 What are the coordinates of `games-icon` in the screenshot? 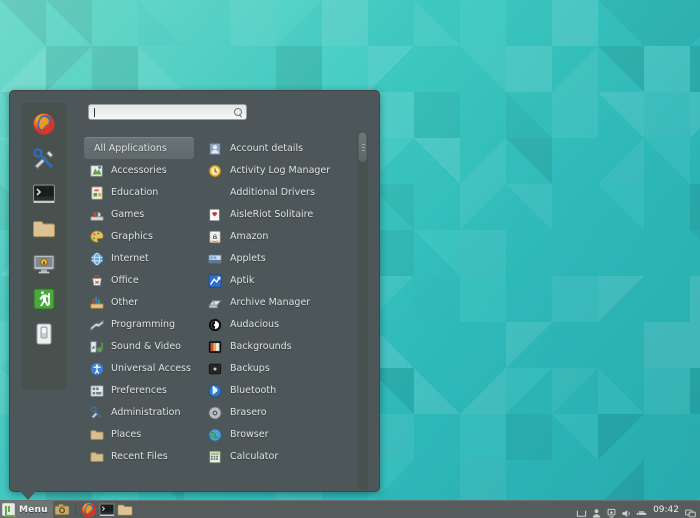 It's located at (97, 214).